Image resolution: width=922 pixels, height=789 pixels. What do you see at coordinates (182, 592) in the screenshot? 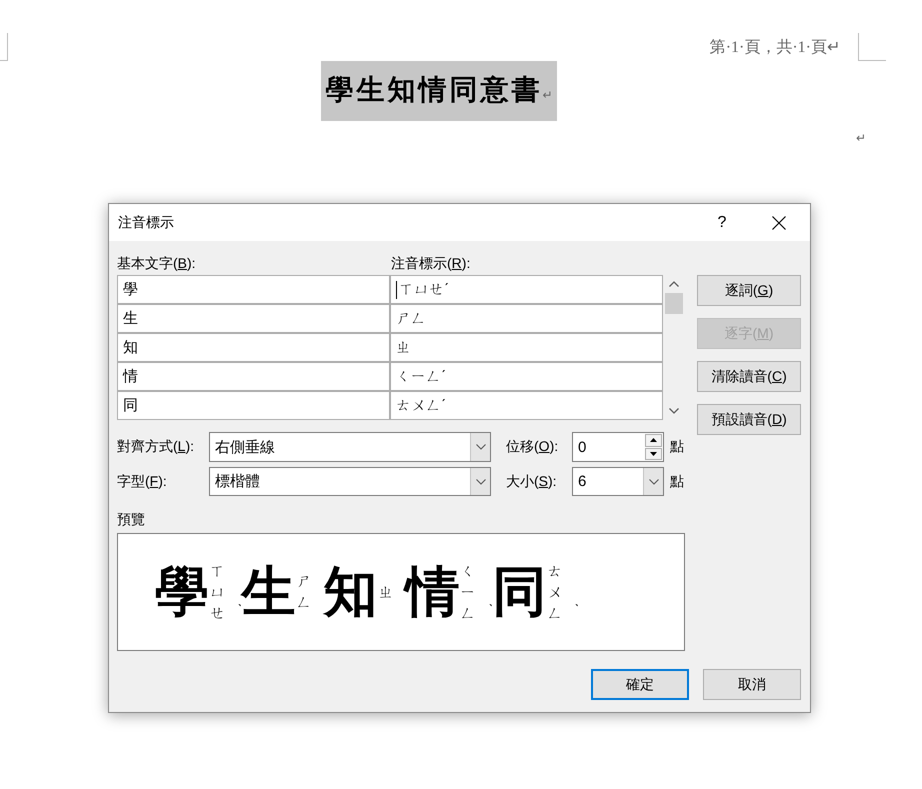
I see `preview-character: 學` at bounding box center [182, 592].